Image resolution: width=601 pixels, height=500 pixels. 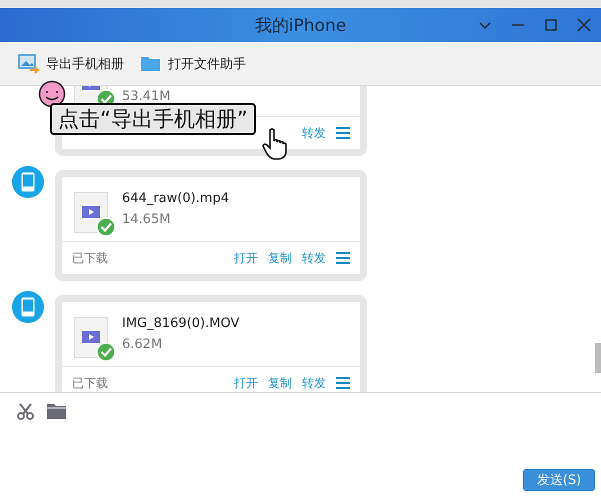 What do you see at coordinates (300, 25) in the screenshot?
I see `window-title: 我的iPhone` at bounding box center [300, 25].